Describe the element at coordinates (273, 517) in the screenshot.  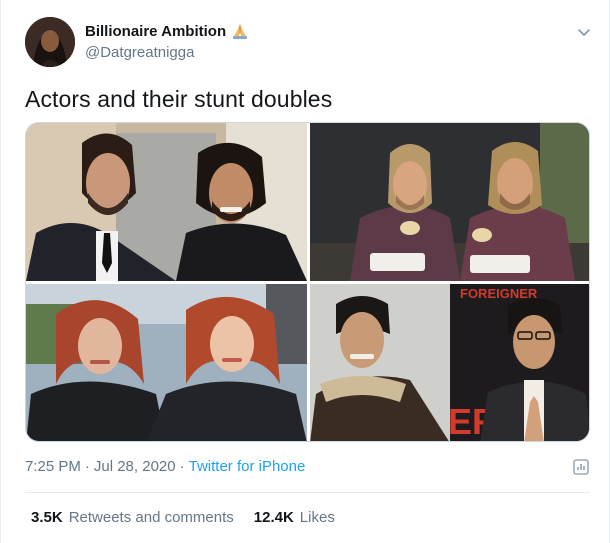
I see `likes-count: 12.4K` at that location.